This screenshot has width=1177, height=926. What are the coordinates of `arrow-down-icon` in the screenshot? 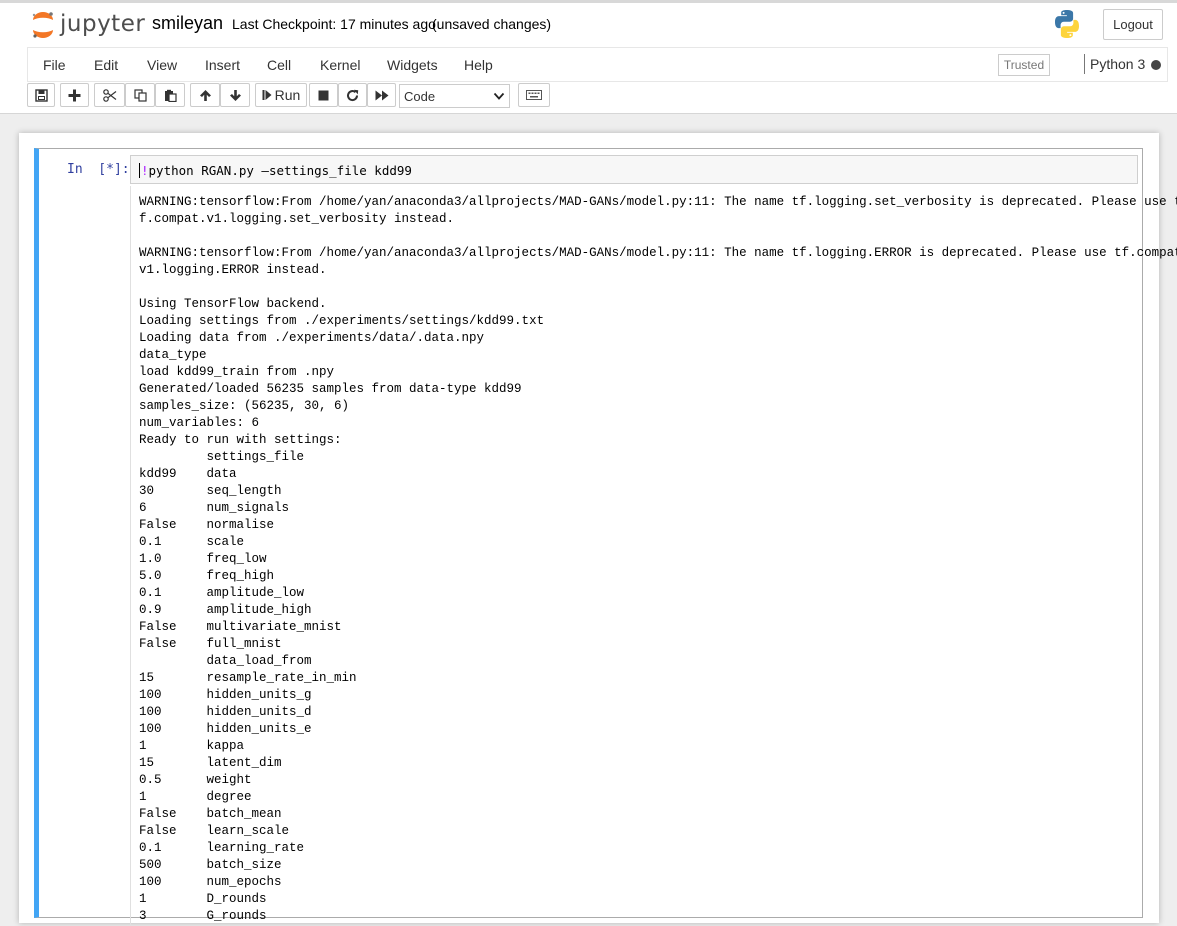 It's located at (235, 95).